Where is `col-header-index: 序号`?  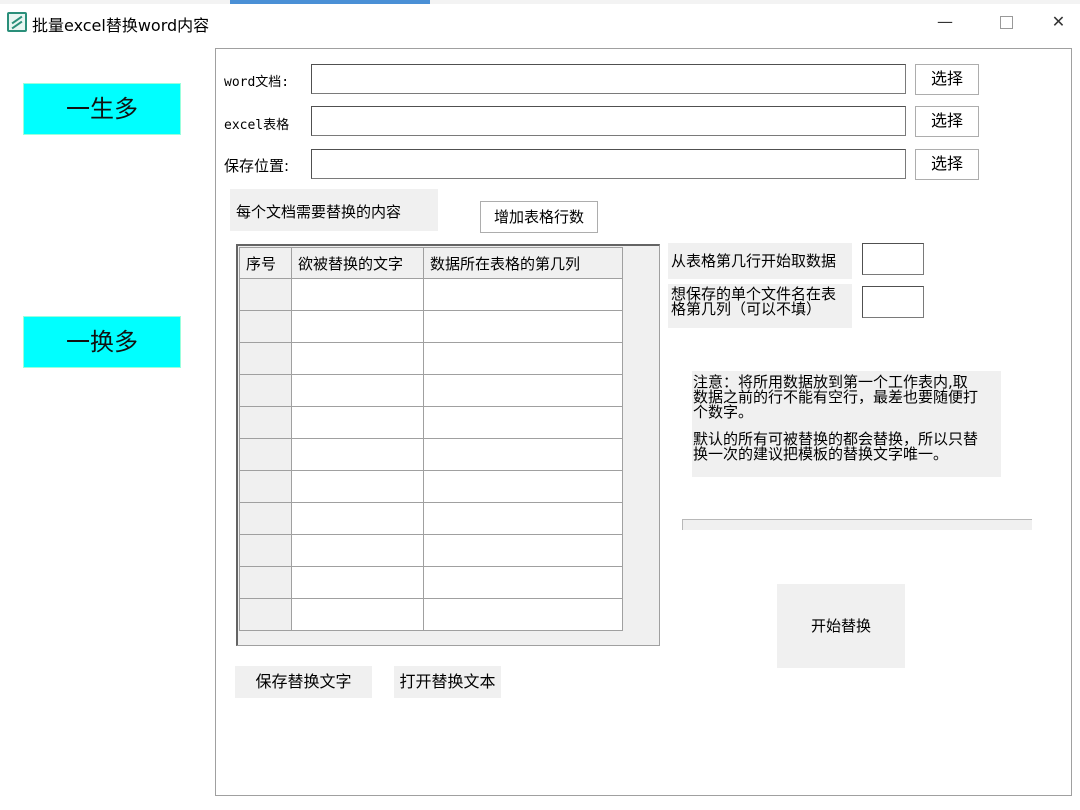 col-header-index: 序号 is located at coordinates (265, 263).